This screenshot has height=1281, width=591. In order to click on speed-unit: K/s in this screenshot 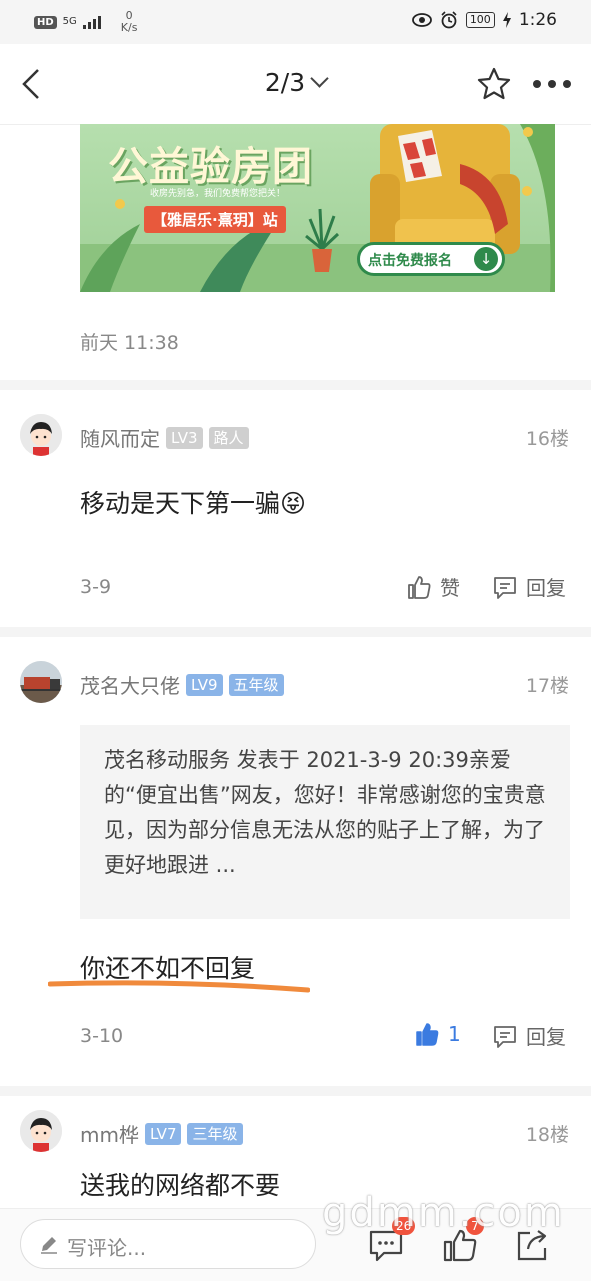, I will do `click(129, 27)`.